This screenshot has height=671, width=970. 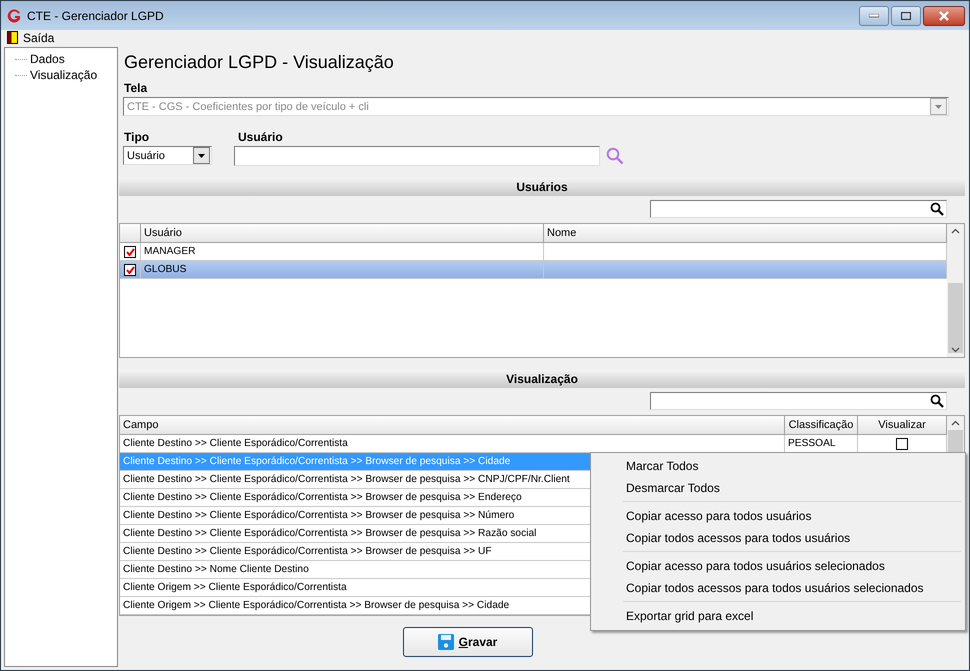 I want to click on menu-item: Saída, so click(x=38, y=37).